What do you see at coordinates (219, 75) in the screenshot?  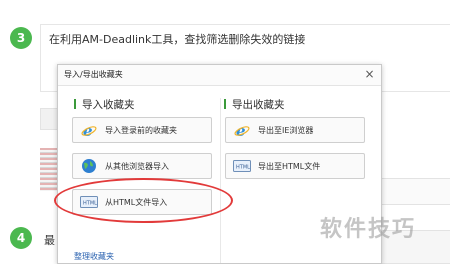 I see `dialog-titlebar: 导入/导出收藏夹 ×` at bounding box center [219, 75].